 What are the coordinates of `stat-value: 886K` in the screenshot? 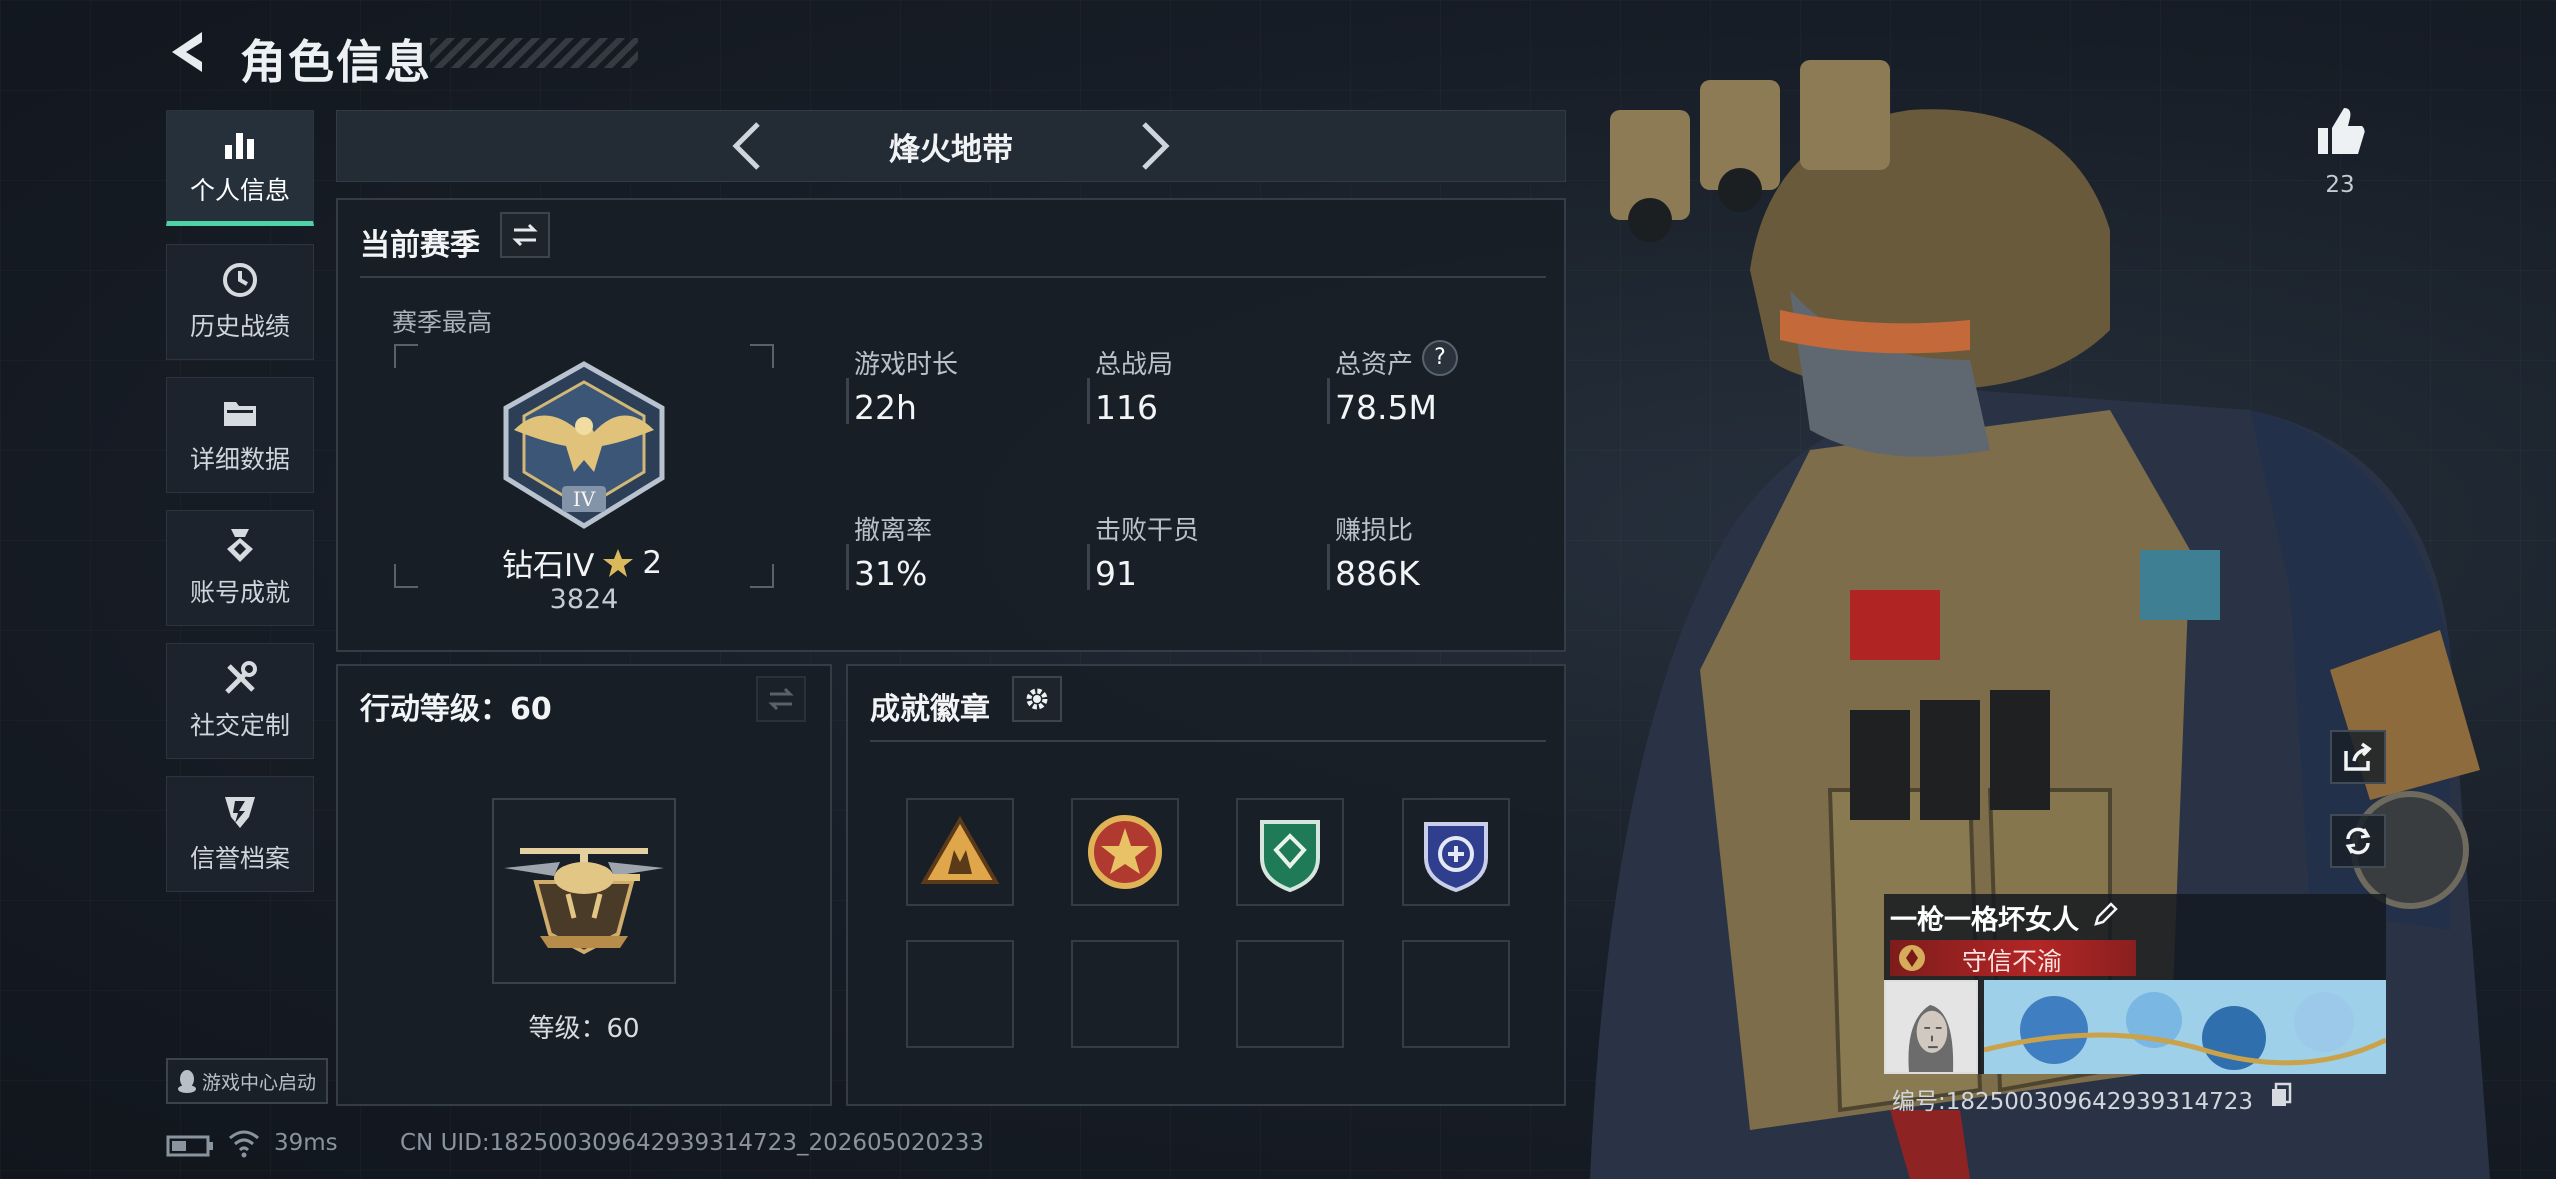 It's located at (1377, 573).